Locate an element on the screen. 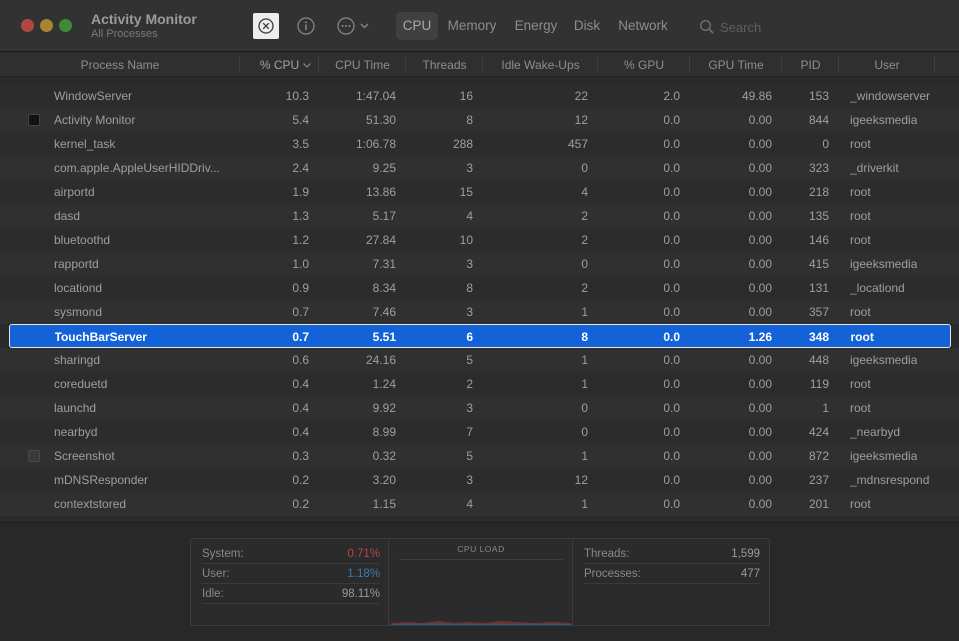  table-row: Screenshot 0.3 0.32 5 1 0.0 0.00 872 igeeksmedia is located at coordinates (479, 456).